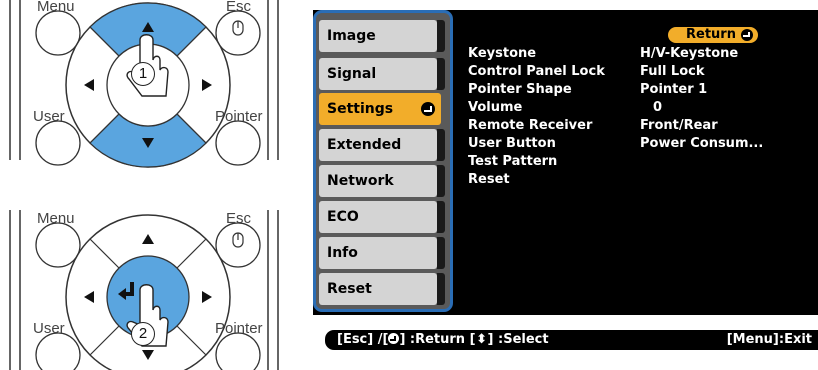 The image size is (818, 370). What do you see at coordinates (502, 53) in the screenshot?
I see `row-label: Keystone` at bounding box center [502, 53].